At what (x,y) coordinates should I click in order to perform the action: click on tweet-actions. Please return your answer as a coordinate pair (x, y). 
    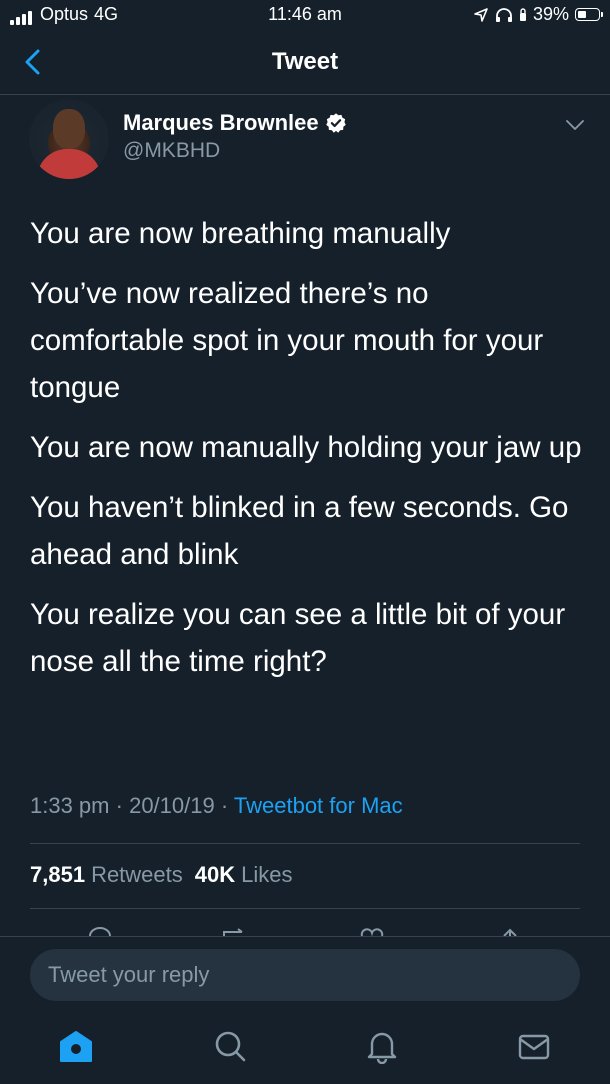
    Looking at the image, I should click on (305, 931).